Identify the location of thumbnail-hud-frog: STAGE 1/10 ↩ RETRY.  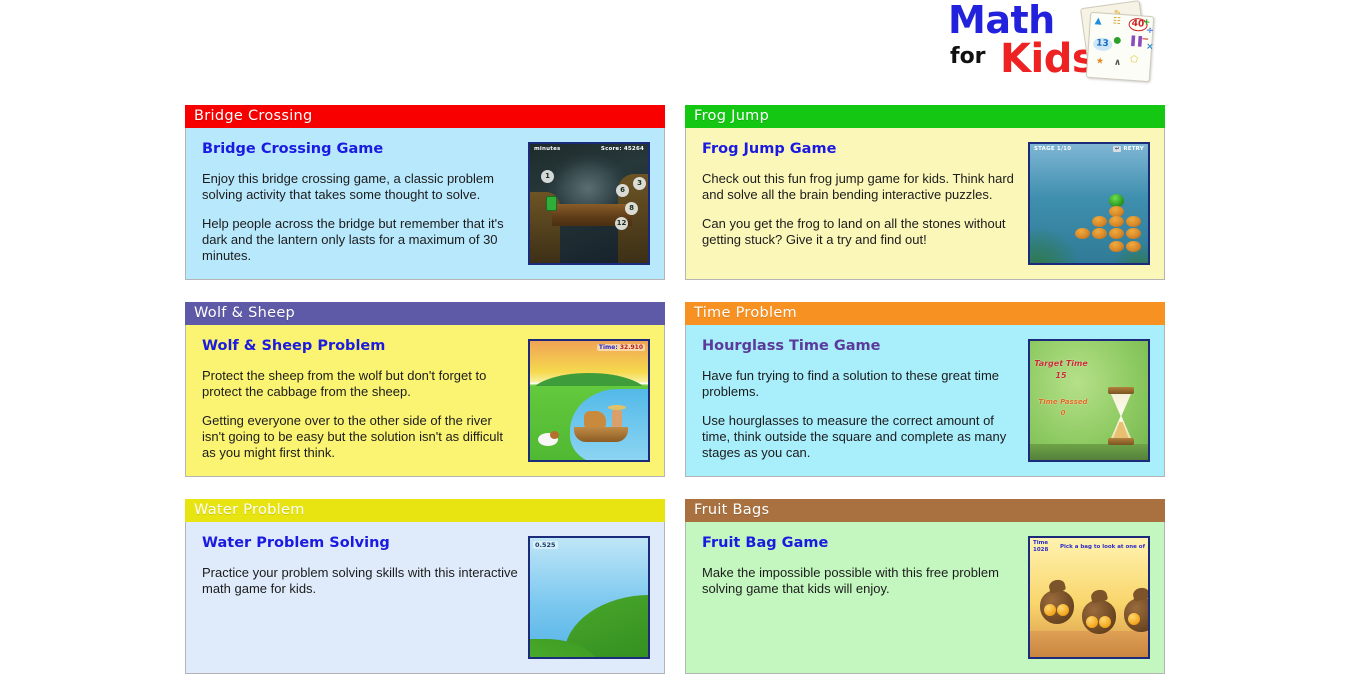
(1089, 149).